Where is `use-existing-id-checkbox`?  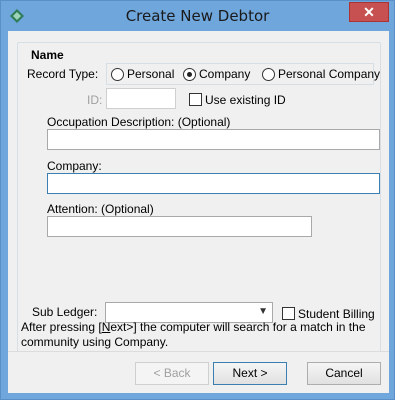 use-existing-id-checkbox is located at coordinates (195, 99).